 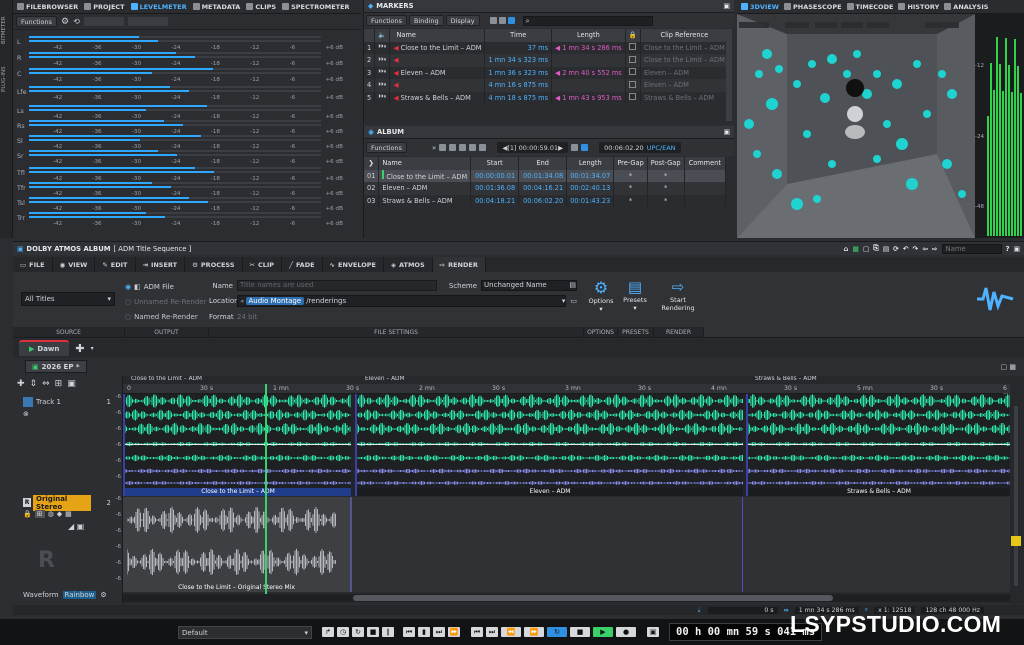 What do you see at coordinates (1016, 496) in the screenshot?
I see `zoom-slider` at bounding box center [1016, 496].